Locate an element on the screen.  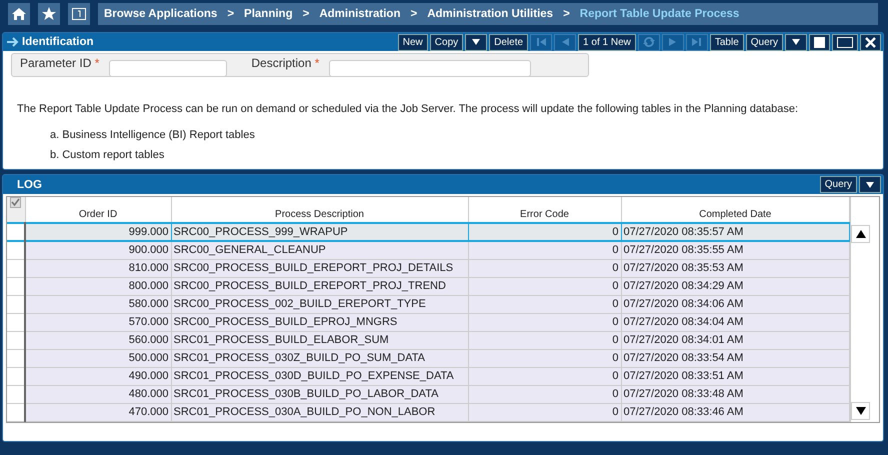
window-button is located at coordinates (845, 42).